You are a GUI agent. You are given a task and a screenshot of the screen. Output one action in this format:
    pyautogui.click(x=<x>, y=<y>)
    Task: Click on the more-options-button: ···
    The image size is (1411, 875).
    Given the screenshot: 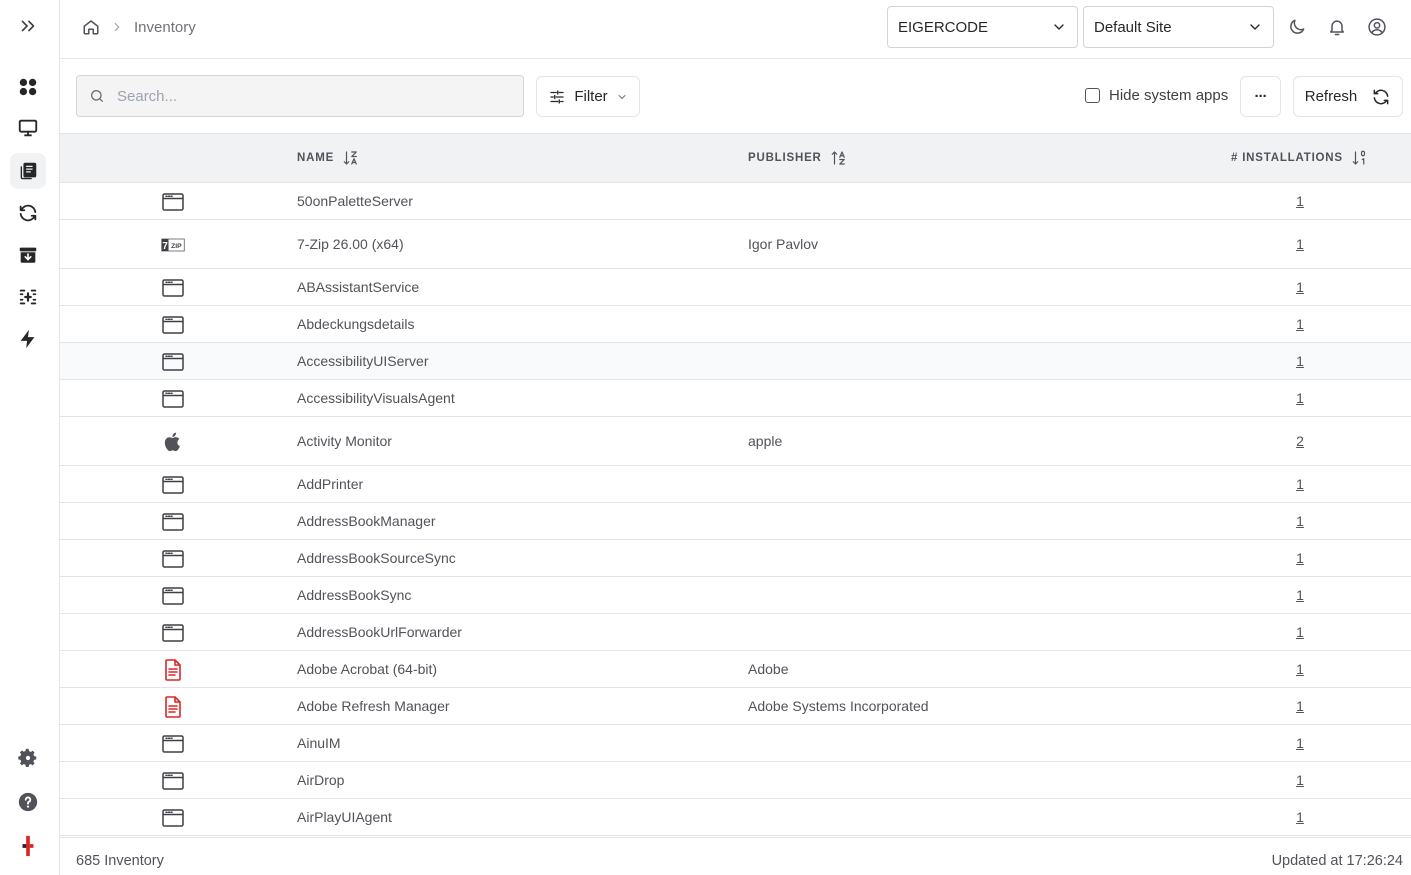 What is the action you would take?
    pyautogui.click(x=1260, y=96)
    